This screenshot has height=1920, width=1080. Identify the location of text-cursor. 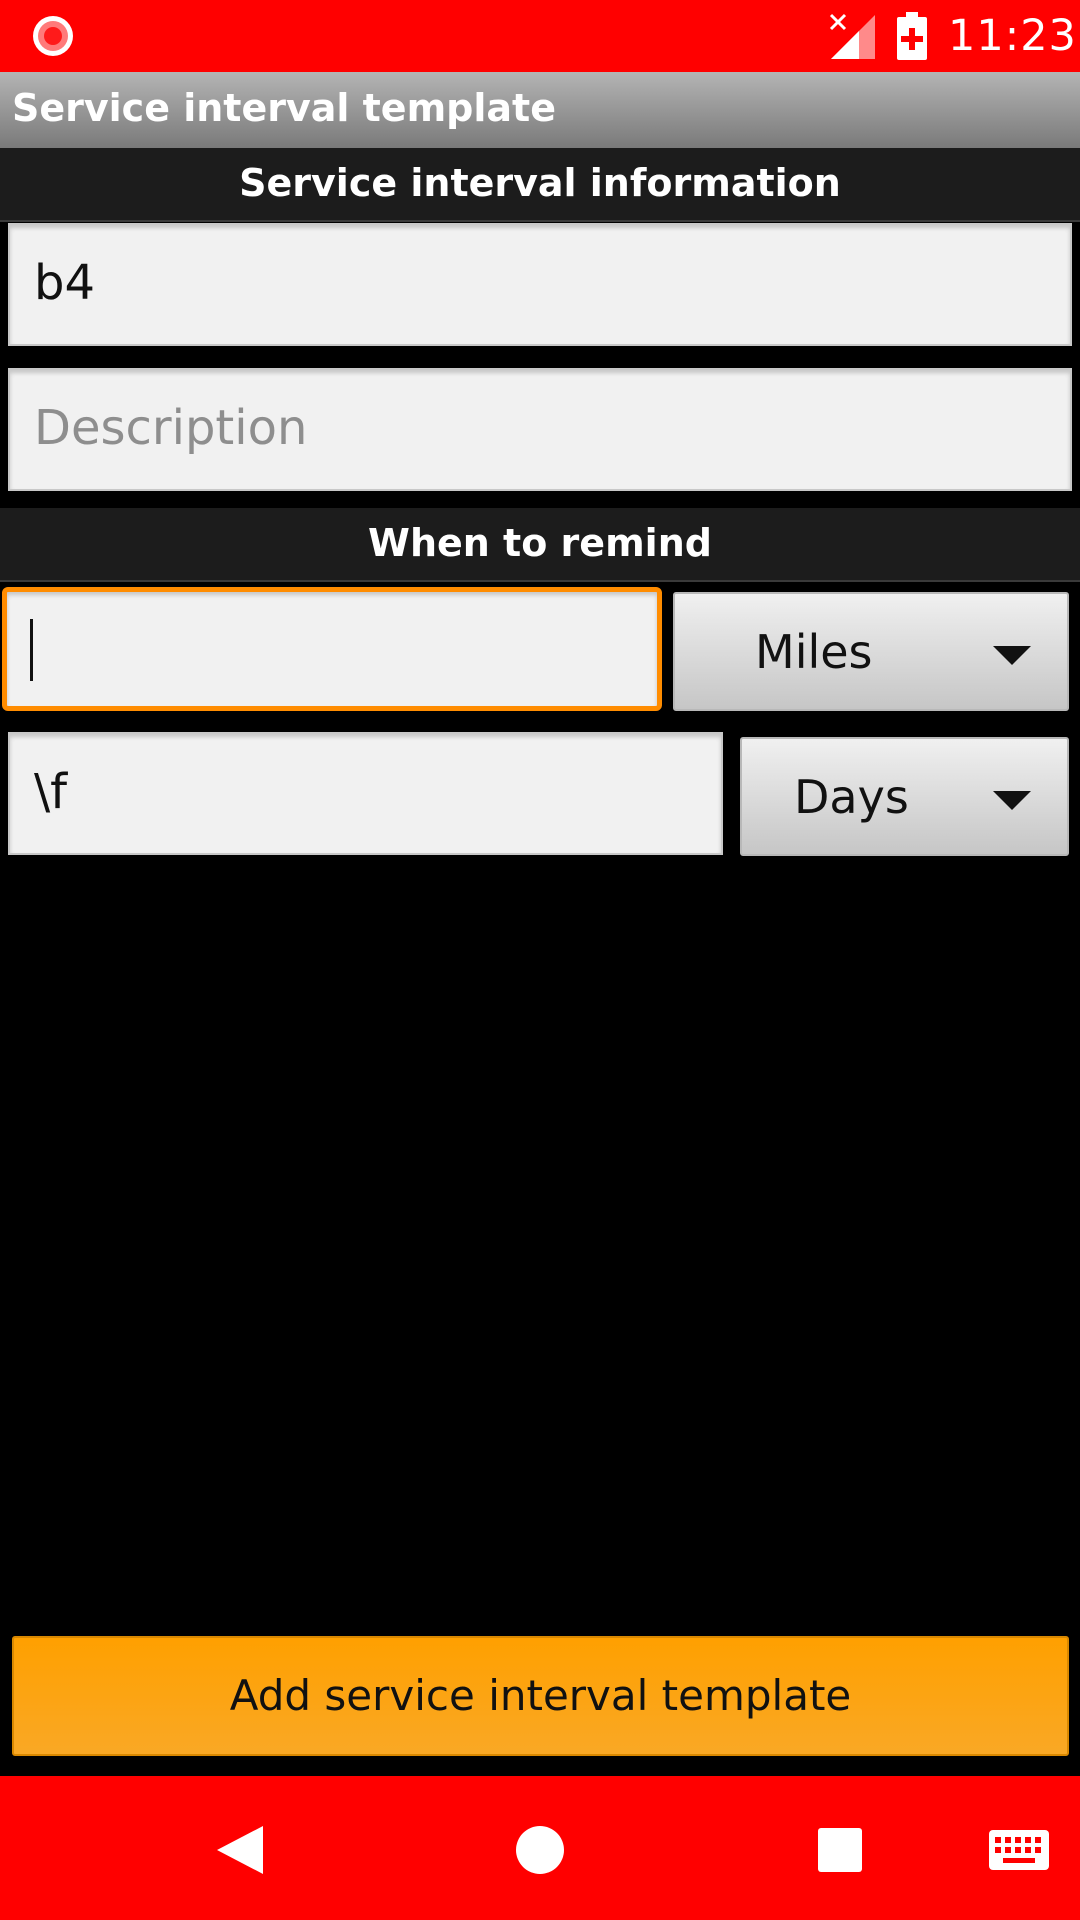
(31, 650).